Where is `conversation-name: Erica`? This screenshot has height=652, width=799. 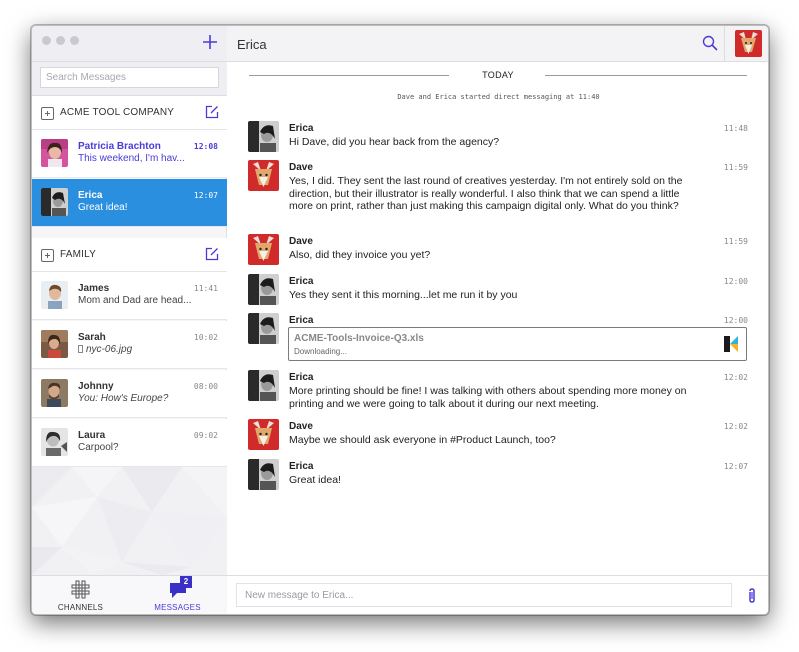 conversation-name: Erica is located at coordinates (90, 195).